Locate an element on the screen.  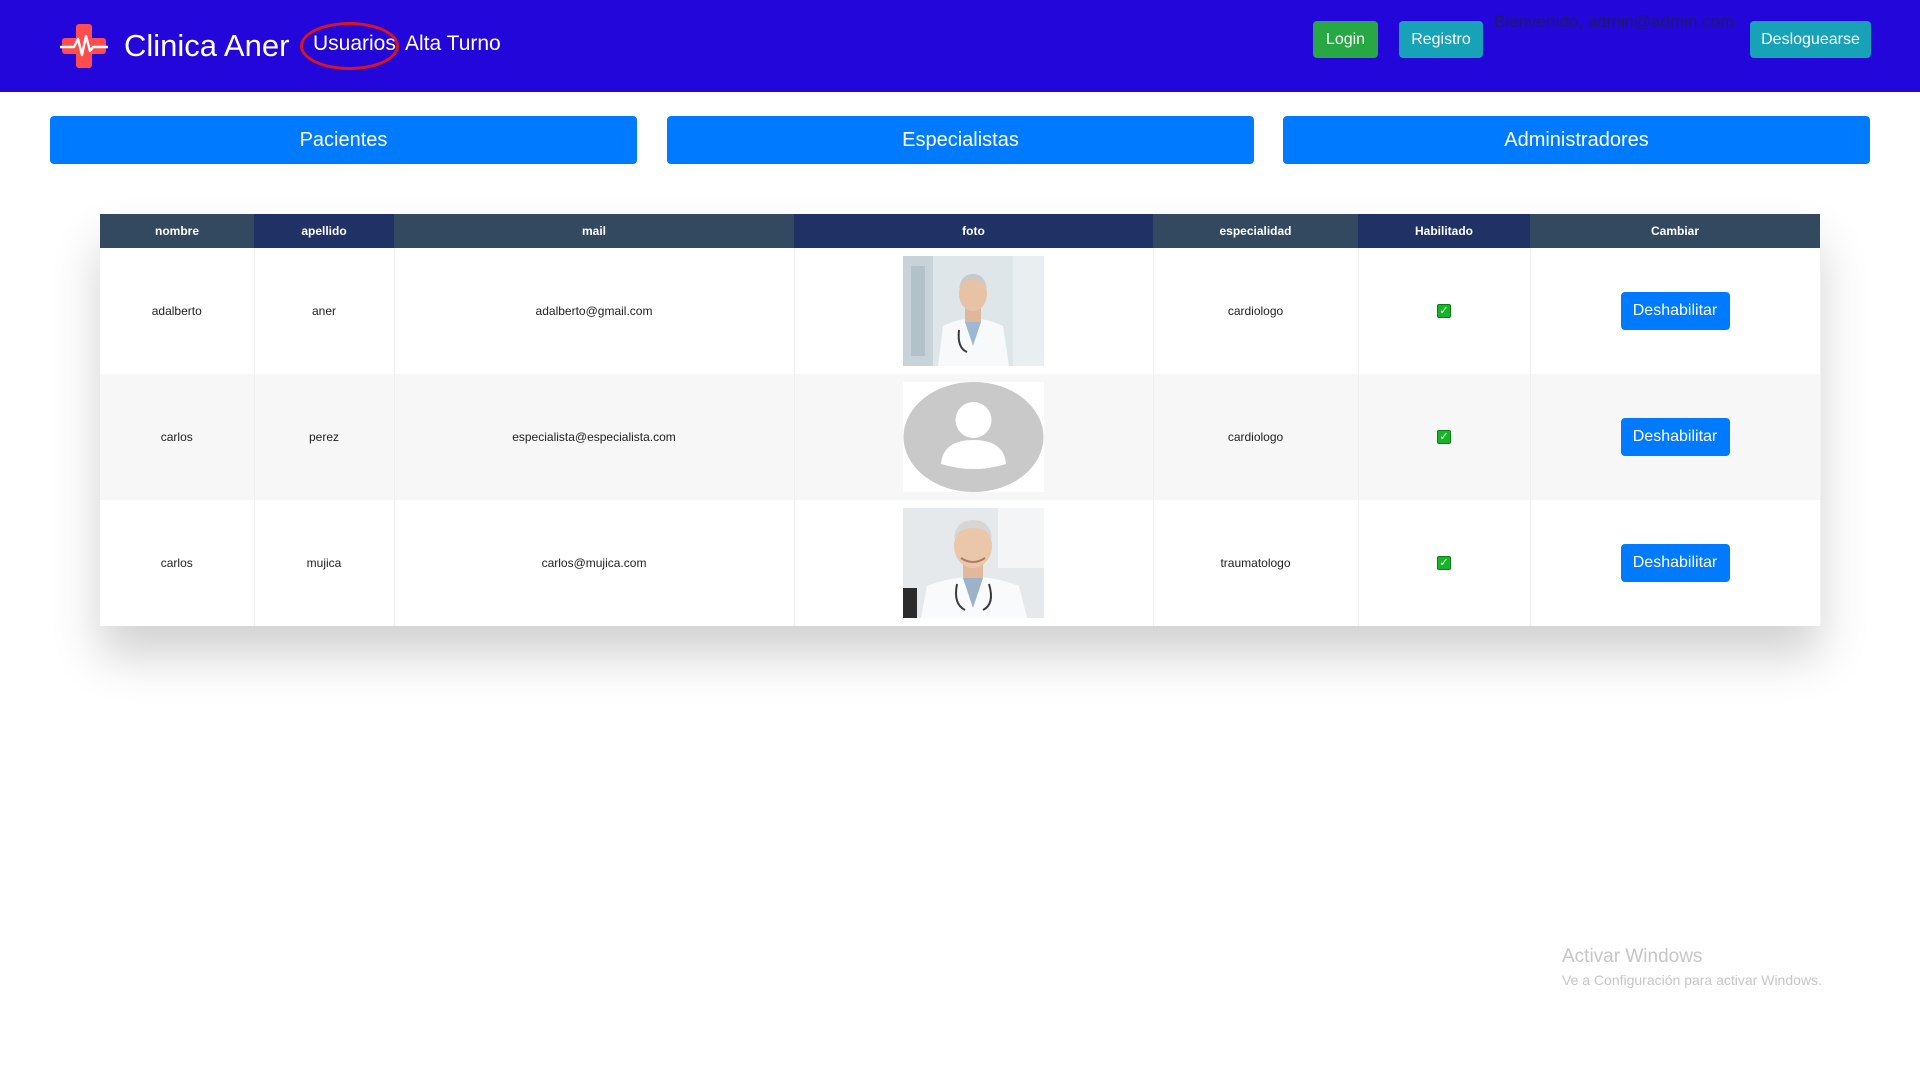
cell-apellido: perez is located at coordinates (324, 437).